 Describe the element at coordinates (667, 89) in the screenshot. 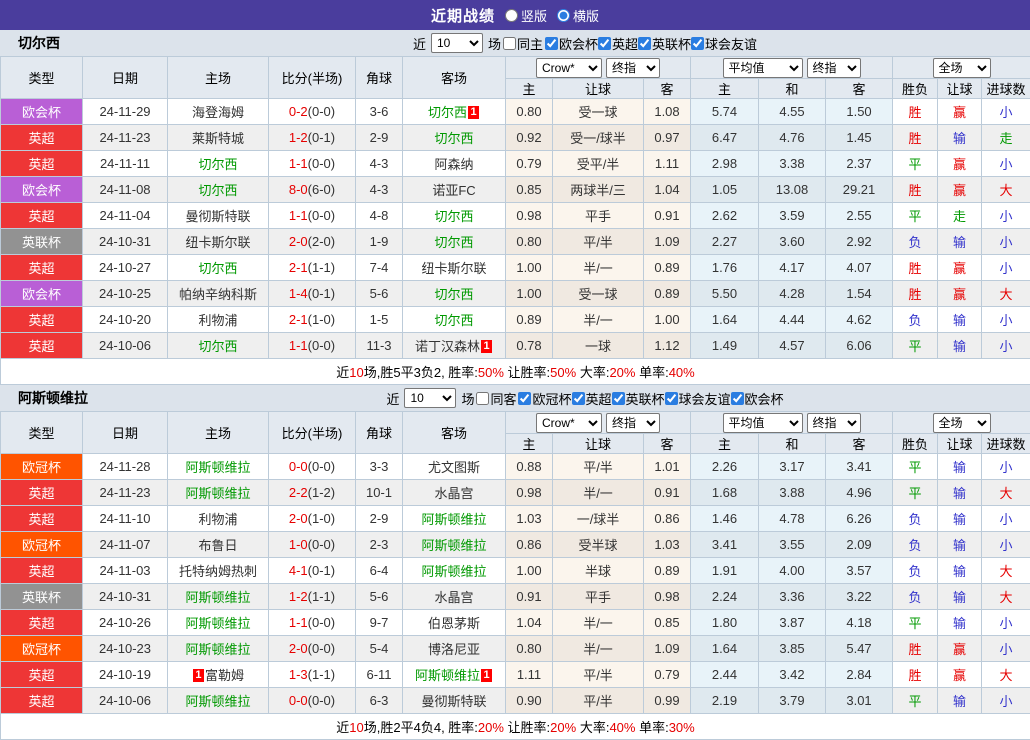

I see `sub-header-odds-away: 客` at that location.